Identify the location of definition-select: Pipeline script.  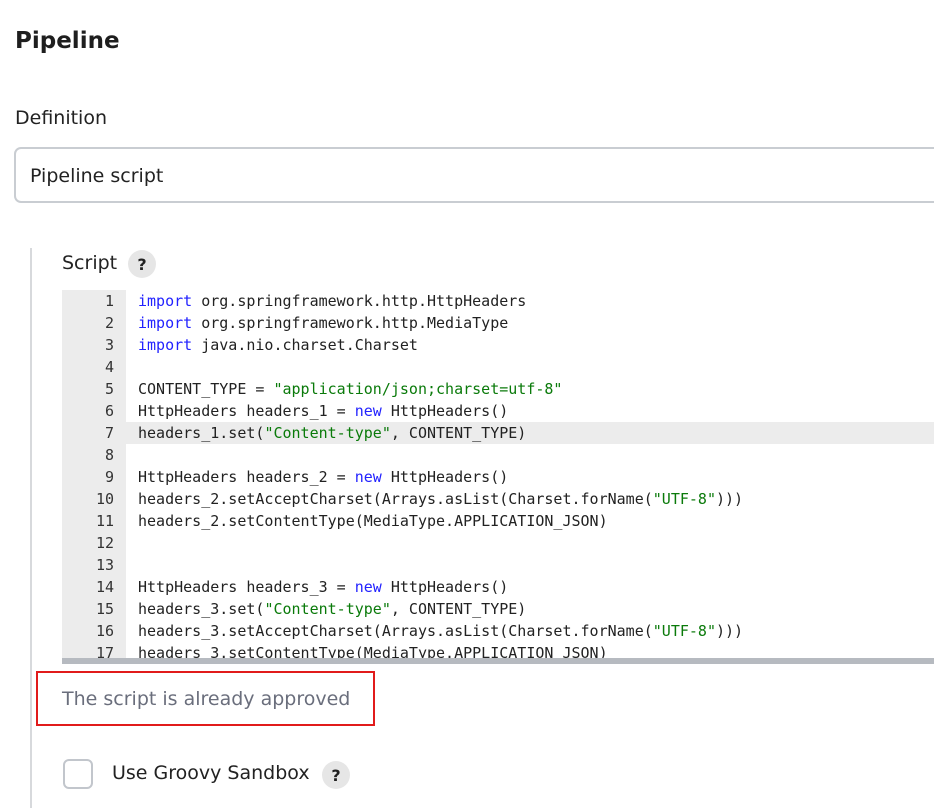
(474, 175).